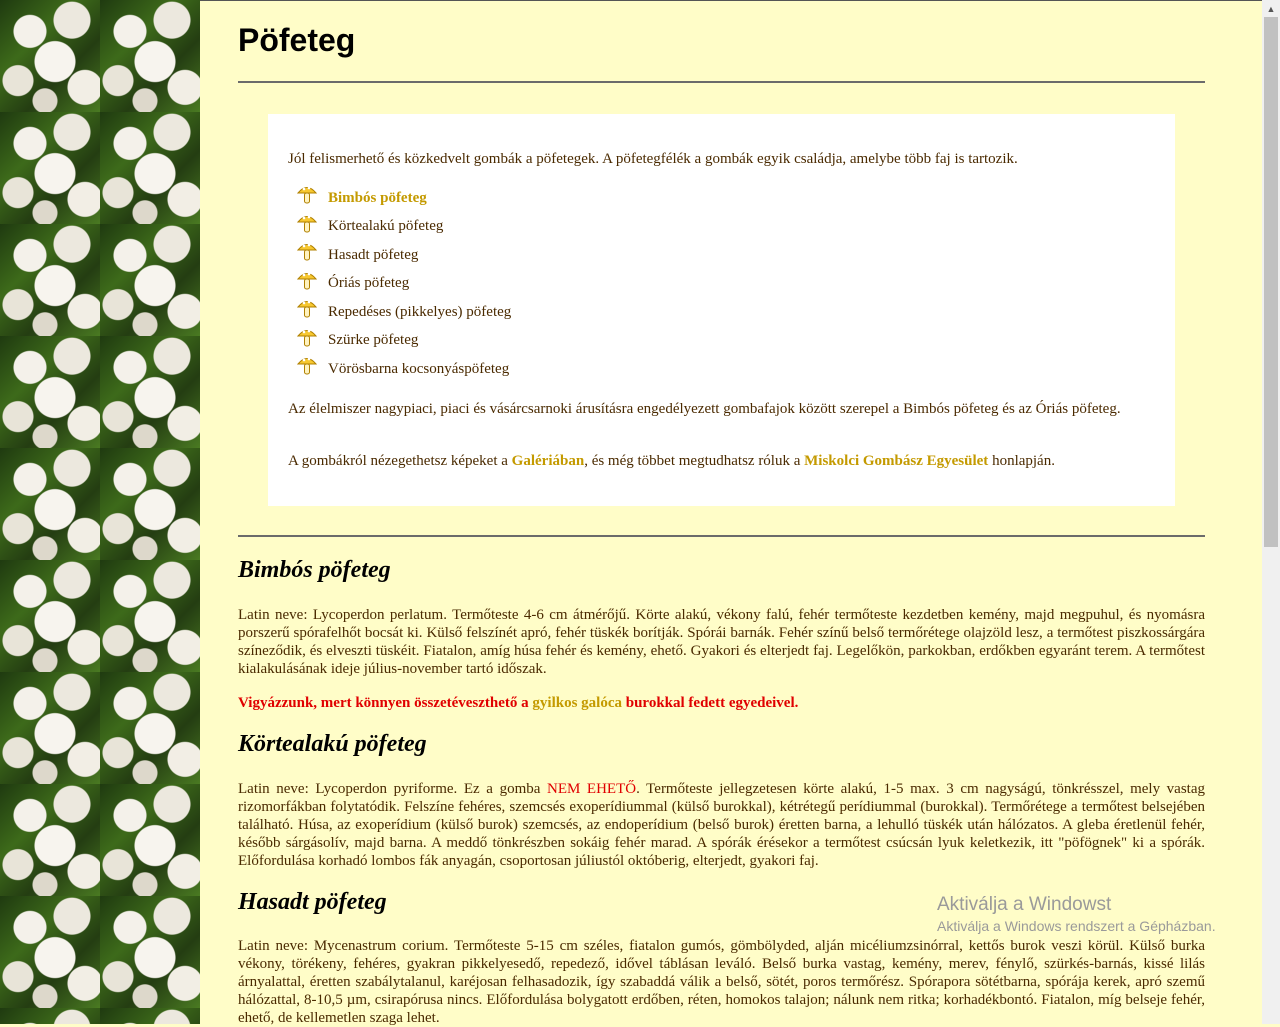 This screenshot has width=1280, height=1027. What do you see at coordinates (731, 0) in the screenshot?
I see `top-border` at bounding box center [731, 0].